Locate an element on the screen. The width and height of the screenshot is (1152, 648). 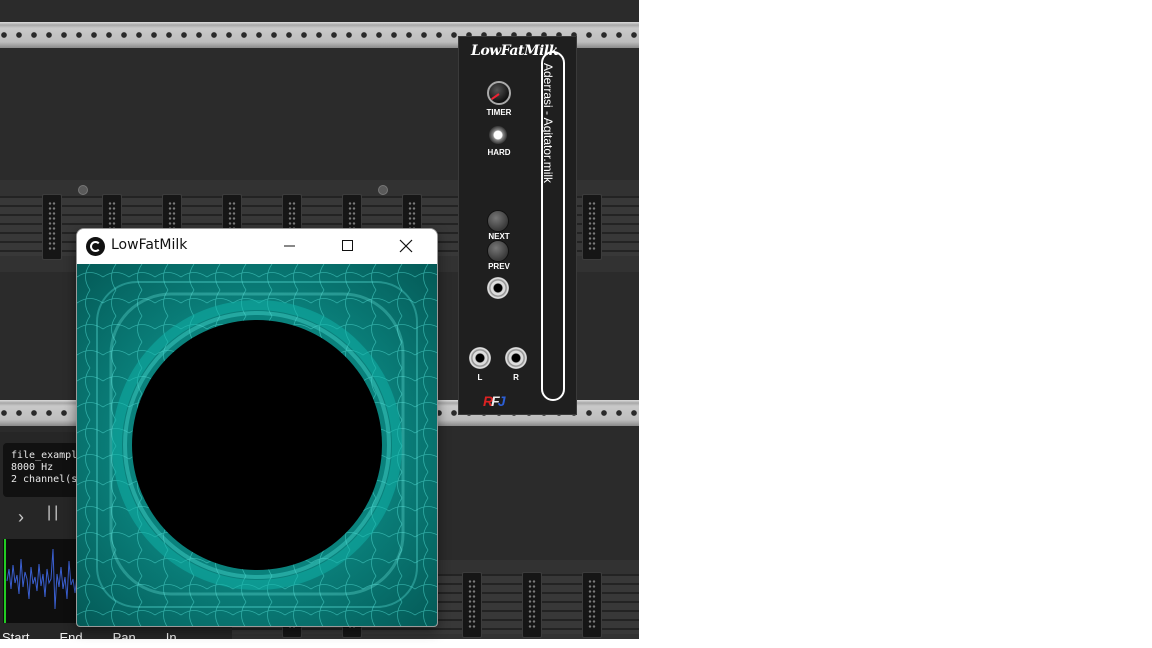
next-button is located at coordinates (498, 221).